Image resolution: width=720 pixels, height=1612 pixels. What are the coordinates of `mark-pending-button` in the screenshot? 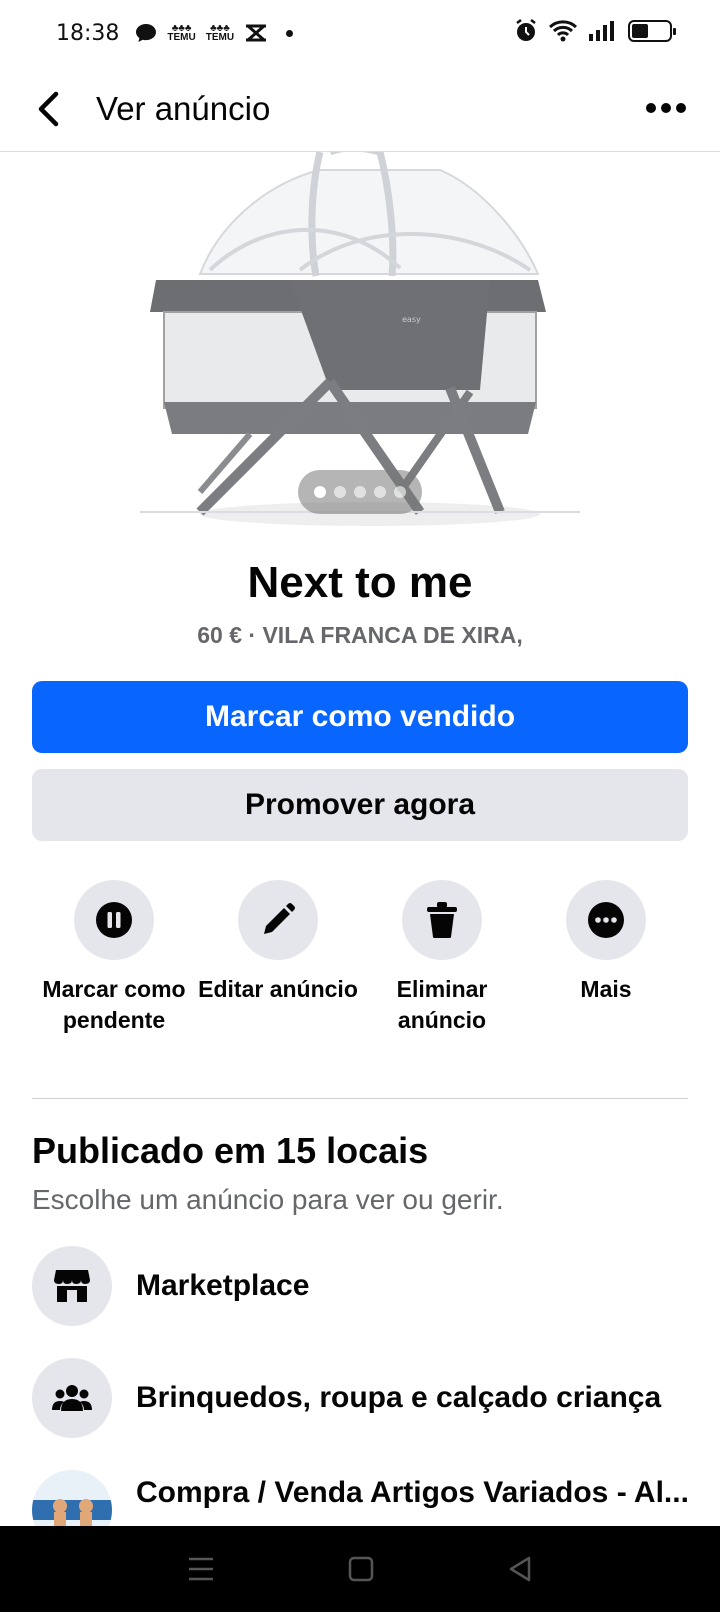 It's located at (114, 920).